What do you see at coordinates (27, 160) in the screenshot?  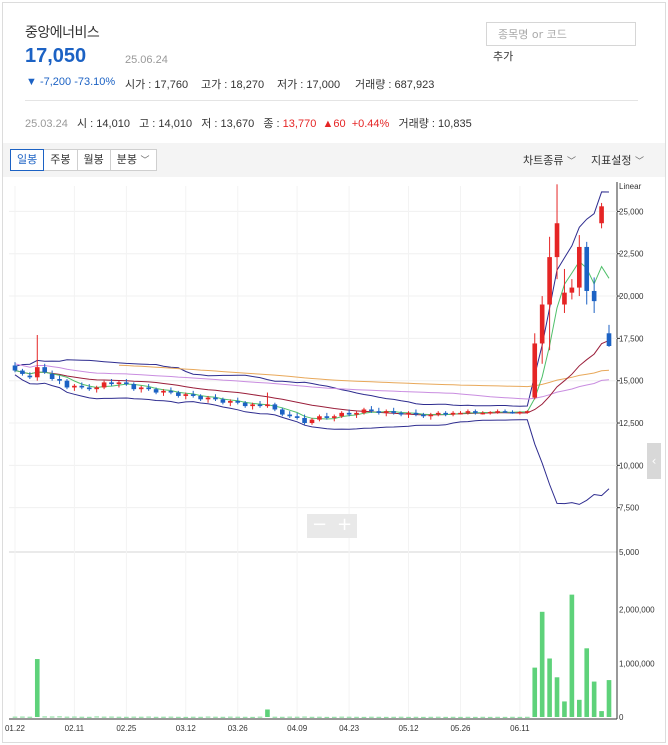 I see `tab-daily: 일봉` at bounding box center [27, 160].